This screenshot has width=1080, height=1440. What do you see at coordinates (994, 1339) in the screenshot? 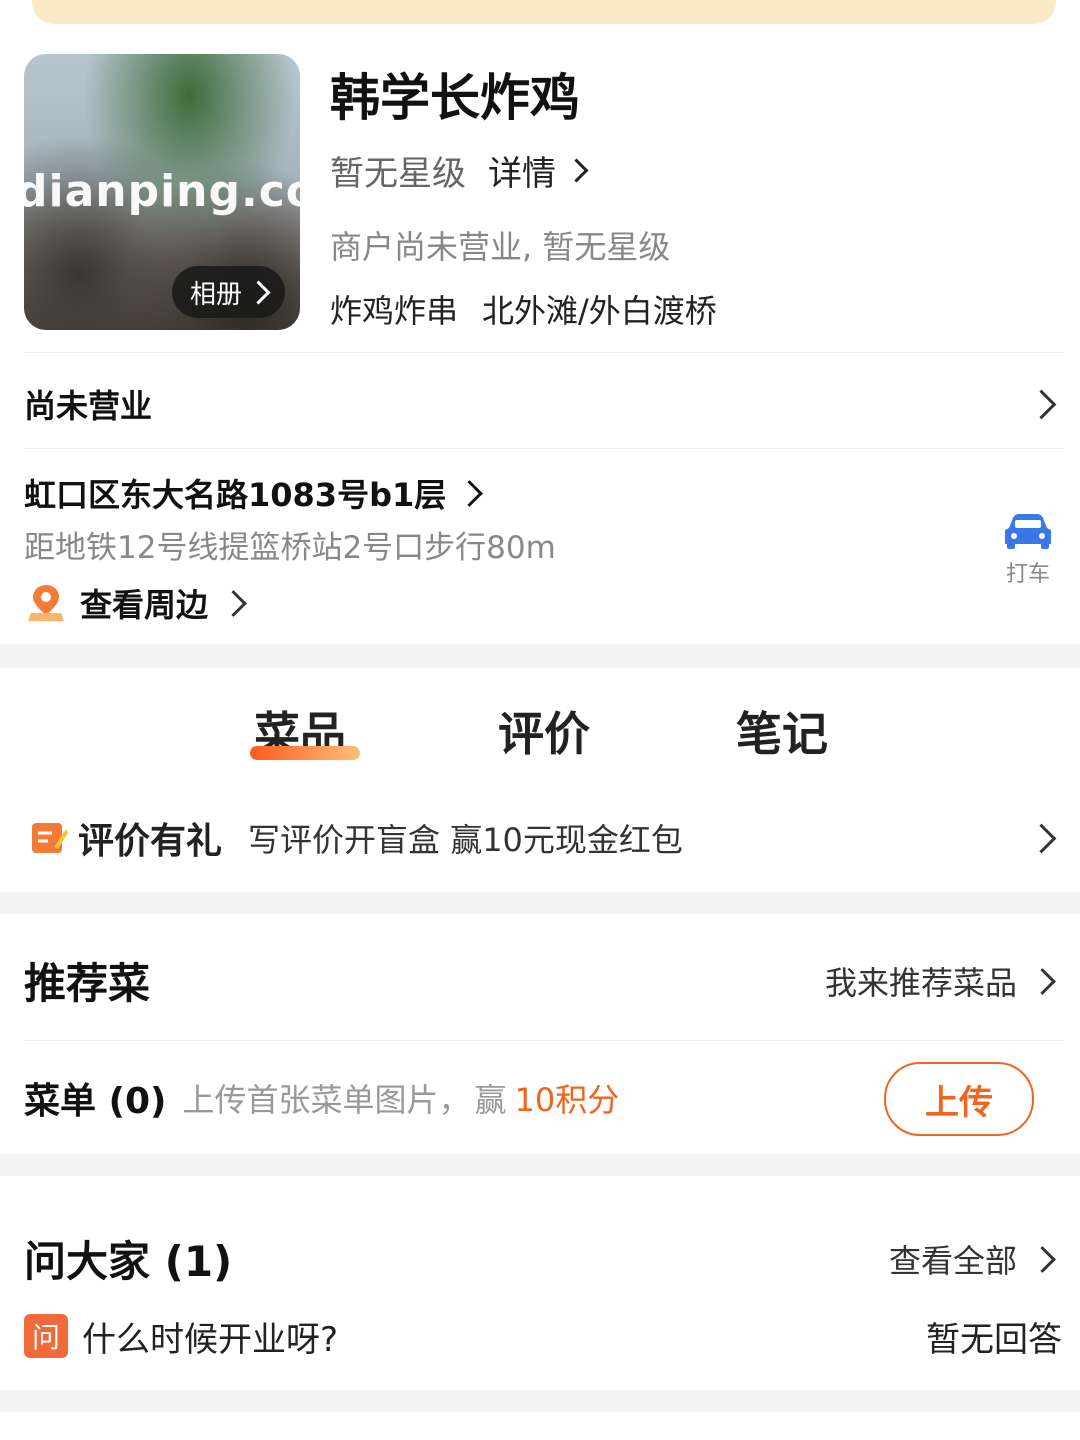
I see `qa-answer: 暂无回答` at bounding box center [994, 1339].